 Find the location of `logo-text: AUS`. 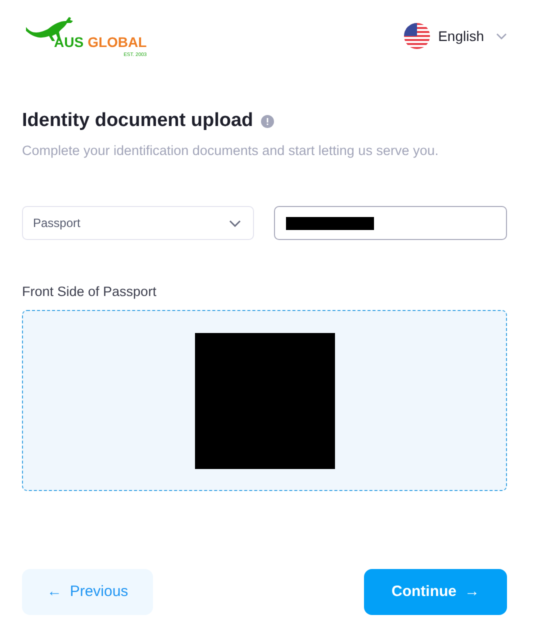

logo-text: AUS is located at coordinates (69, 41).